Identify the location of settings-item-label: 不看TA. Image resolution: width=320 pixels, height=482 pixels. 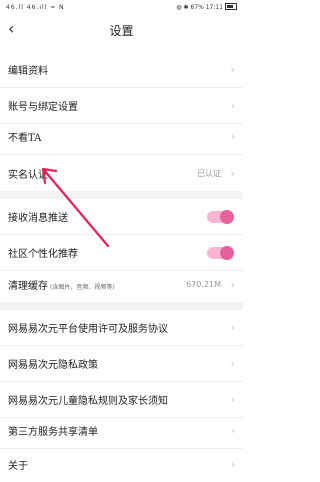
(25, 138).